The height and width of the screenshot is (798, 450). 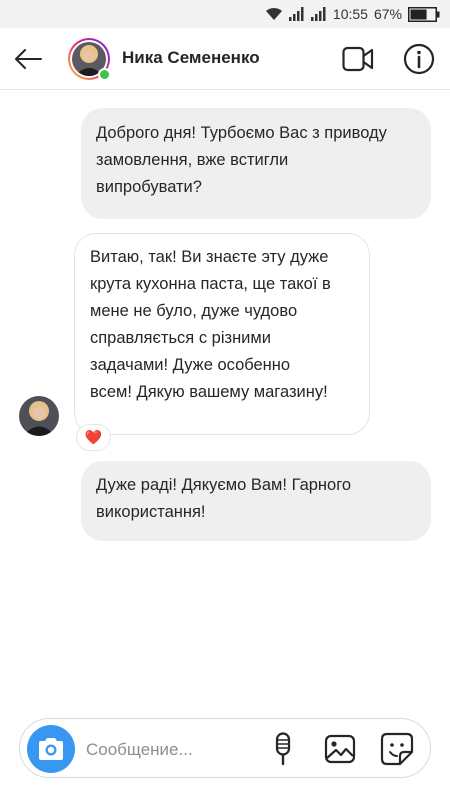 What do you see at coordinates (104, 74) in the screenshot?
I see `online-status-dot` at bounding box center [104, 74].